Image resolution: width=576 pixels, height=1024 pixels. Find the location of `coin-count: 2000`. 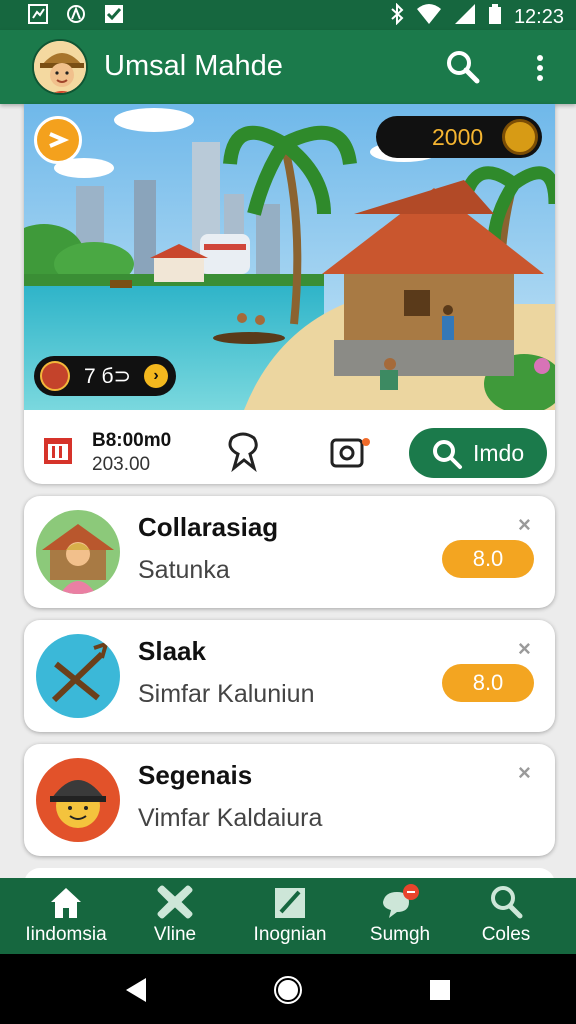

coin-count: 2000 is located at coordinates (458, 136).